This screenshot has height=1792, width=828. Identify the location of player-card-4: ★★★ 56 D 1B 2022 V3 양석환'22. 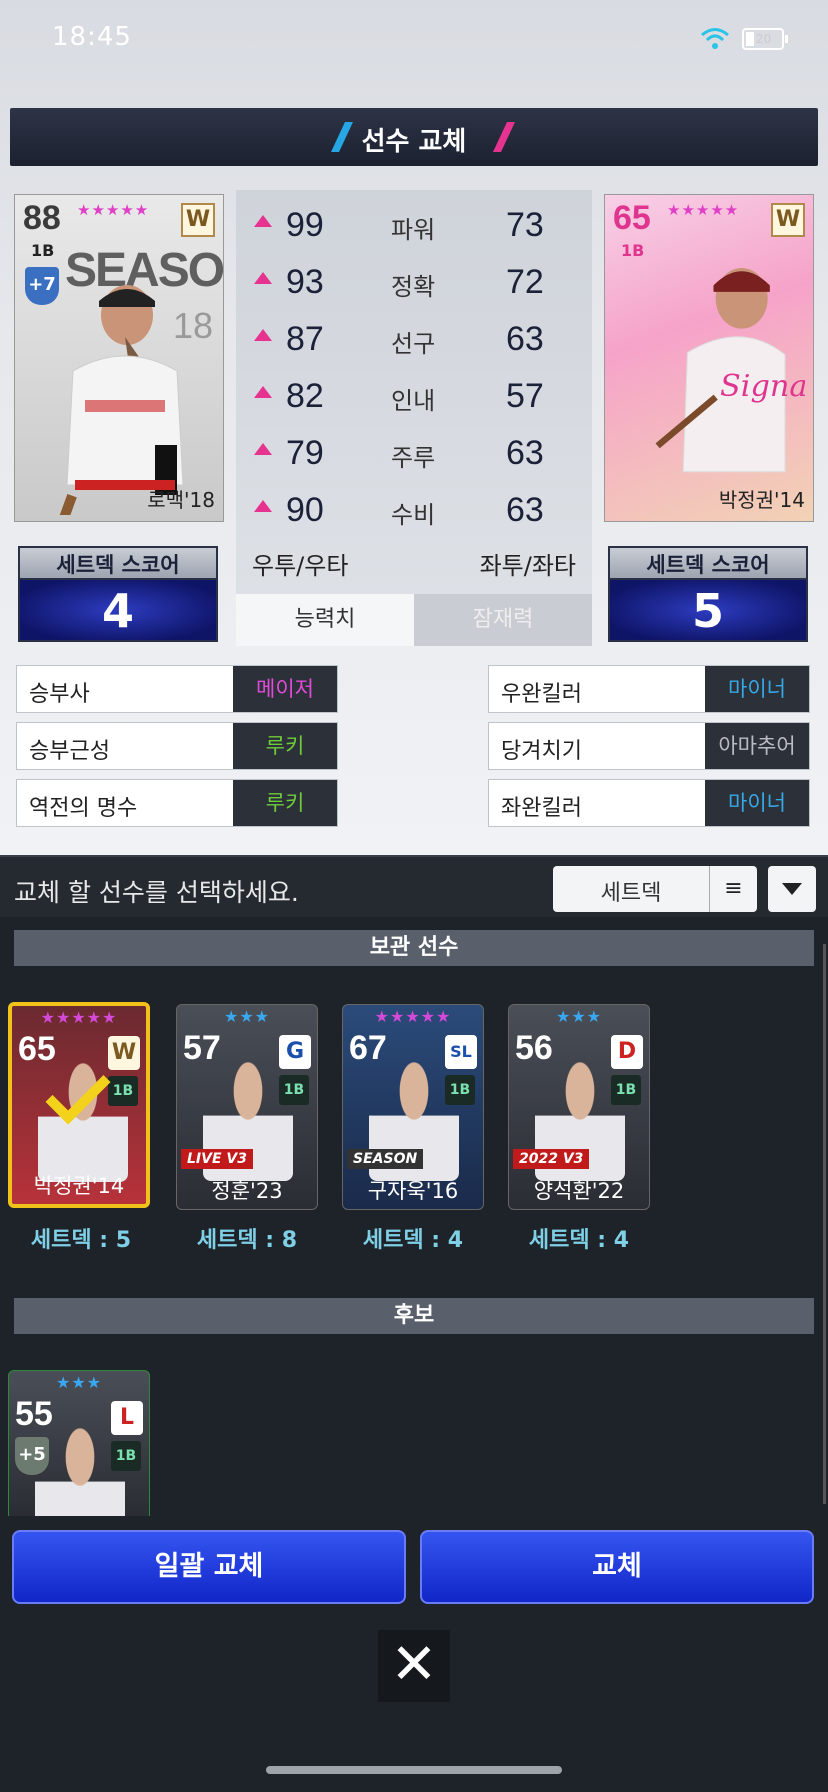
(579, 1107).